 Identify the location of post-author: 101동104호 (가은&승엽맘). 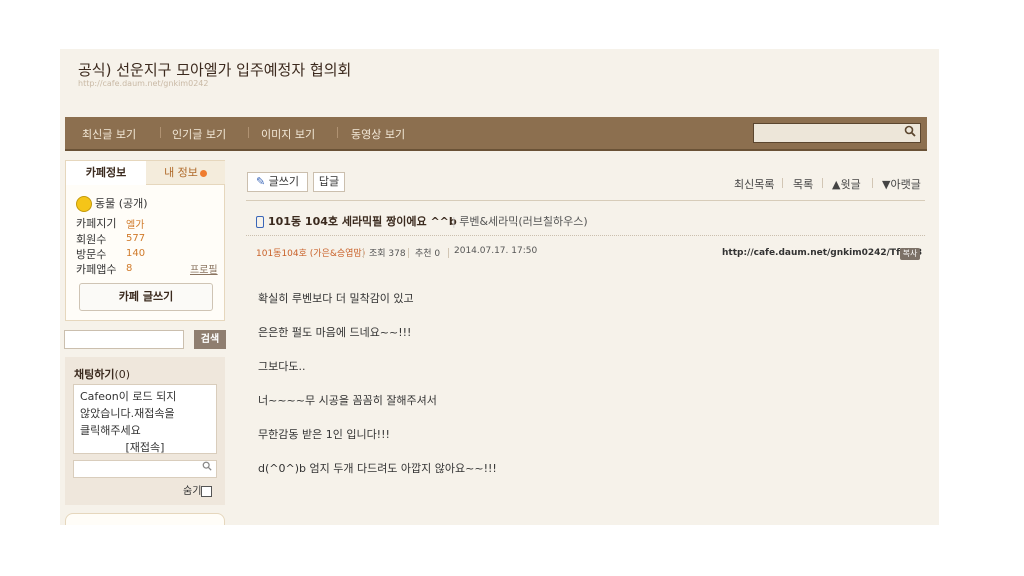
(310, 252).